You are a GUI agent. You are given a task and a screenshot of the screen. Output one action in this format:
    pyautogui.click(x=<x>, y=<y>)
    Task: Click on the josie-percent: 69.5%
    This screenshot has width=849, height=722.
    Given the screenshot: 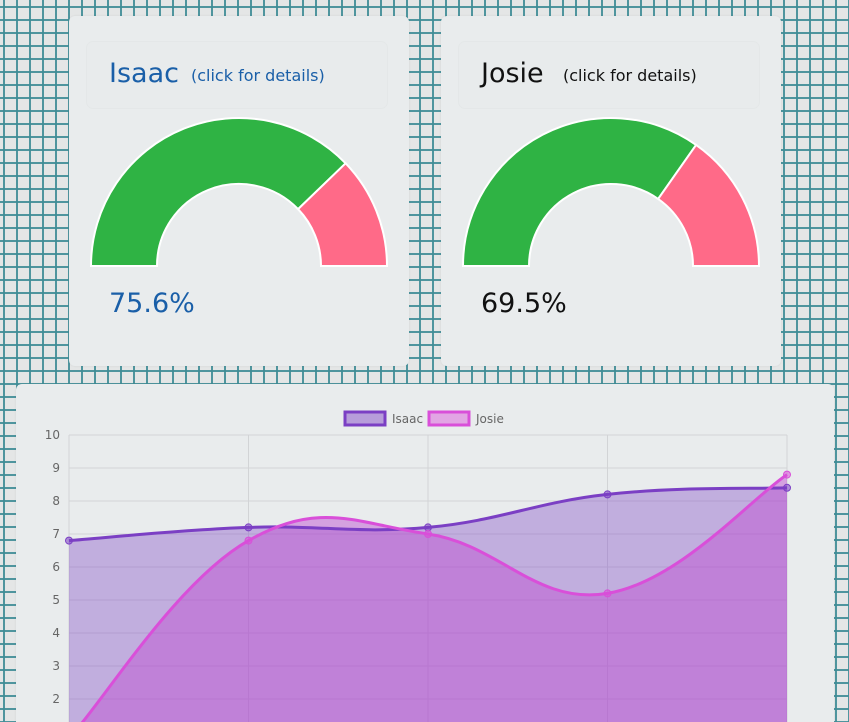 What is the action you would take?
    pyautogui.click(x=524, y=303)
    